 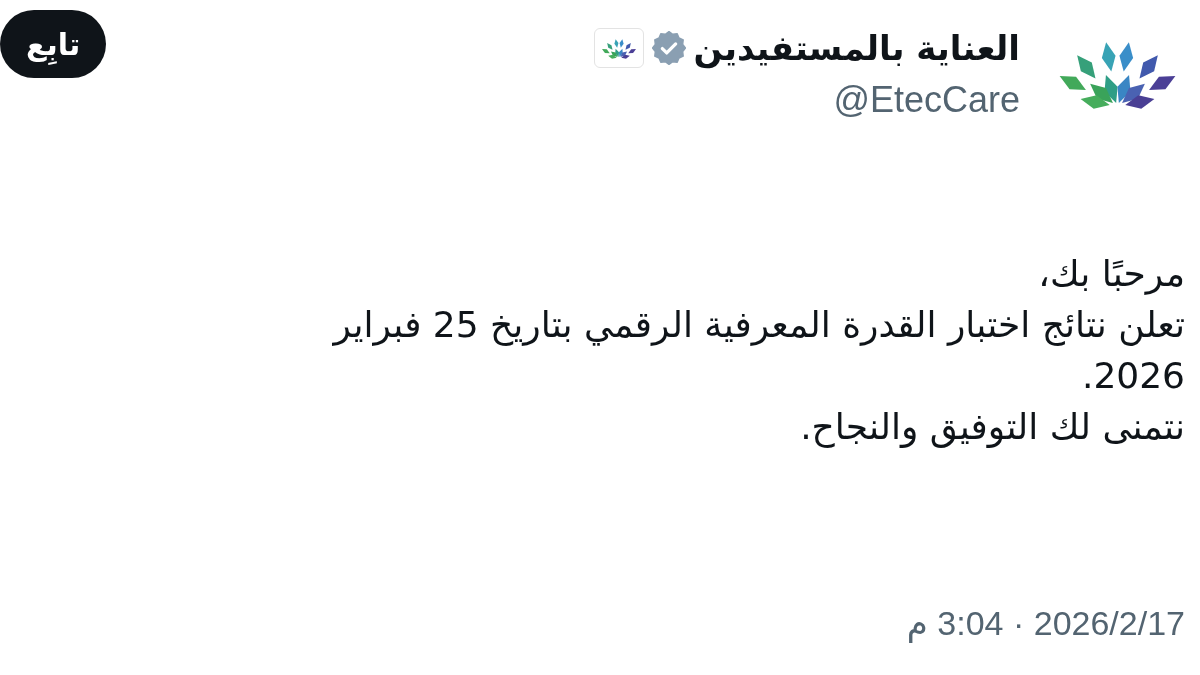 I want to click on follow-button: تابِع, so click(x=53, y=44).